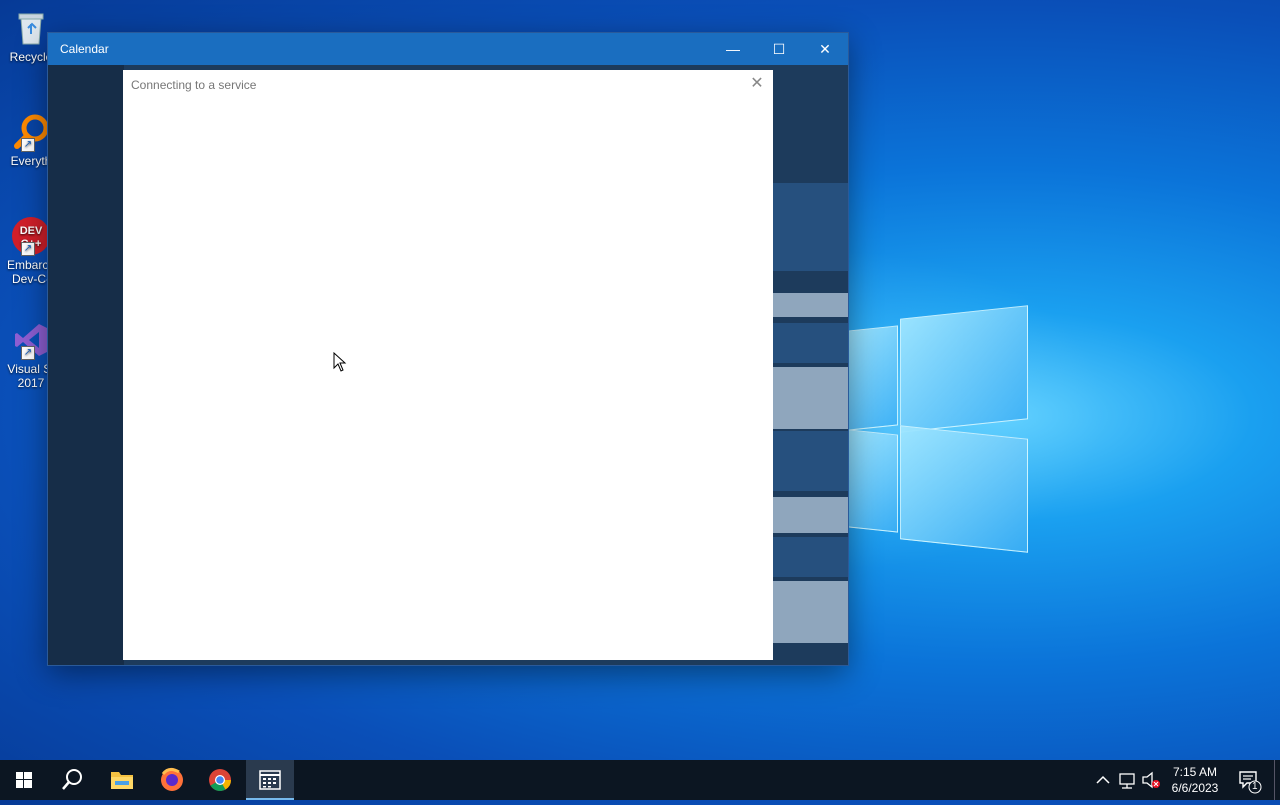 The image size is (1280, 805). I want to click on taskbar: 7:15 AM 6/6/2023 1, so click(640, 780).